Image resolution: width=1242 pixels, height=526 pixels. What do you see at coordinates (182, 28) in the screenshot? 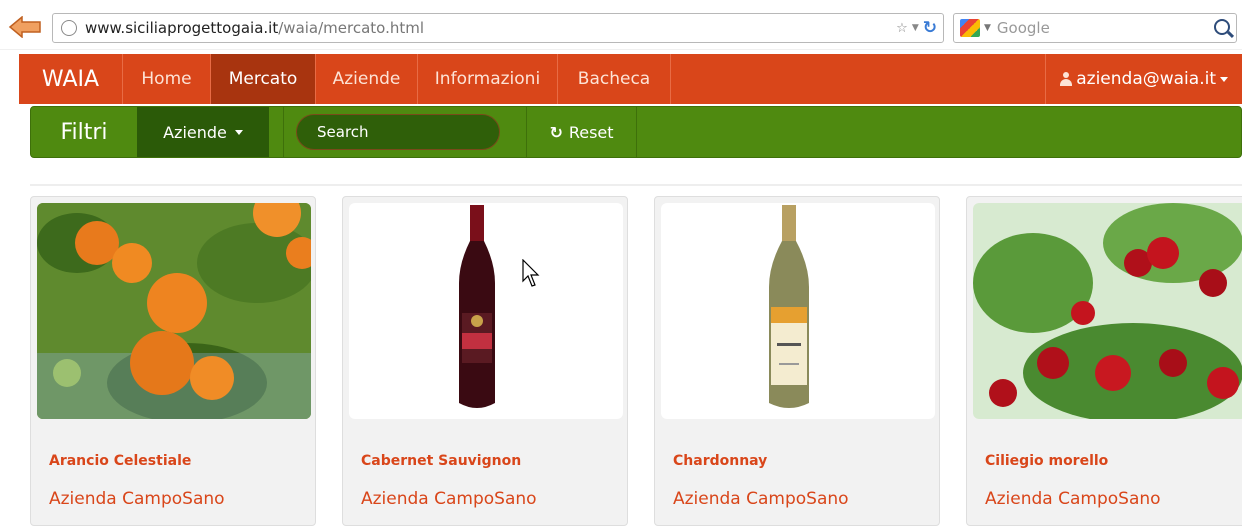
I see `url-domain: www.siciliaprogettogaia.it` at bounding box center [182, 28].